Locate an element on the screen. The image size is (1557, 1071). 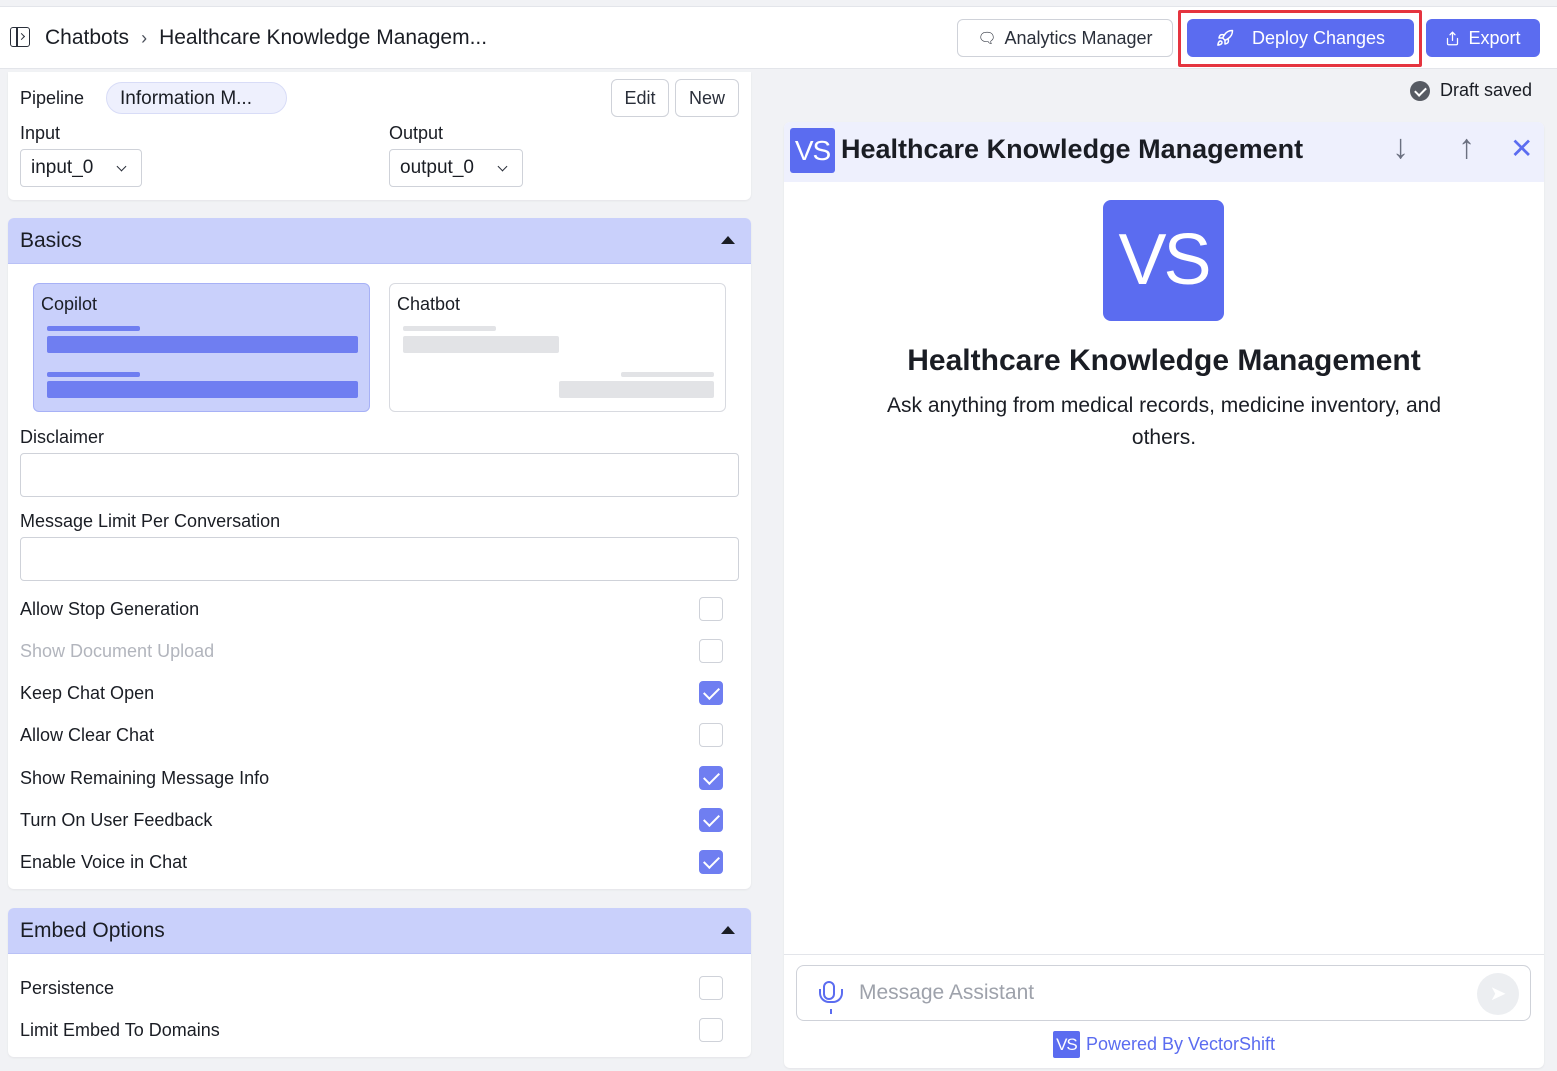
embed-options-title: Embed Options is located at coordinates (92, 930).